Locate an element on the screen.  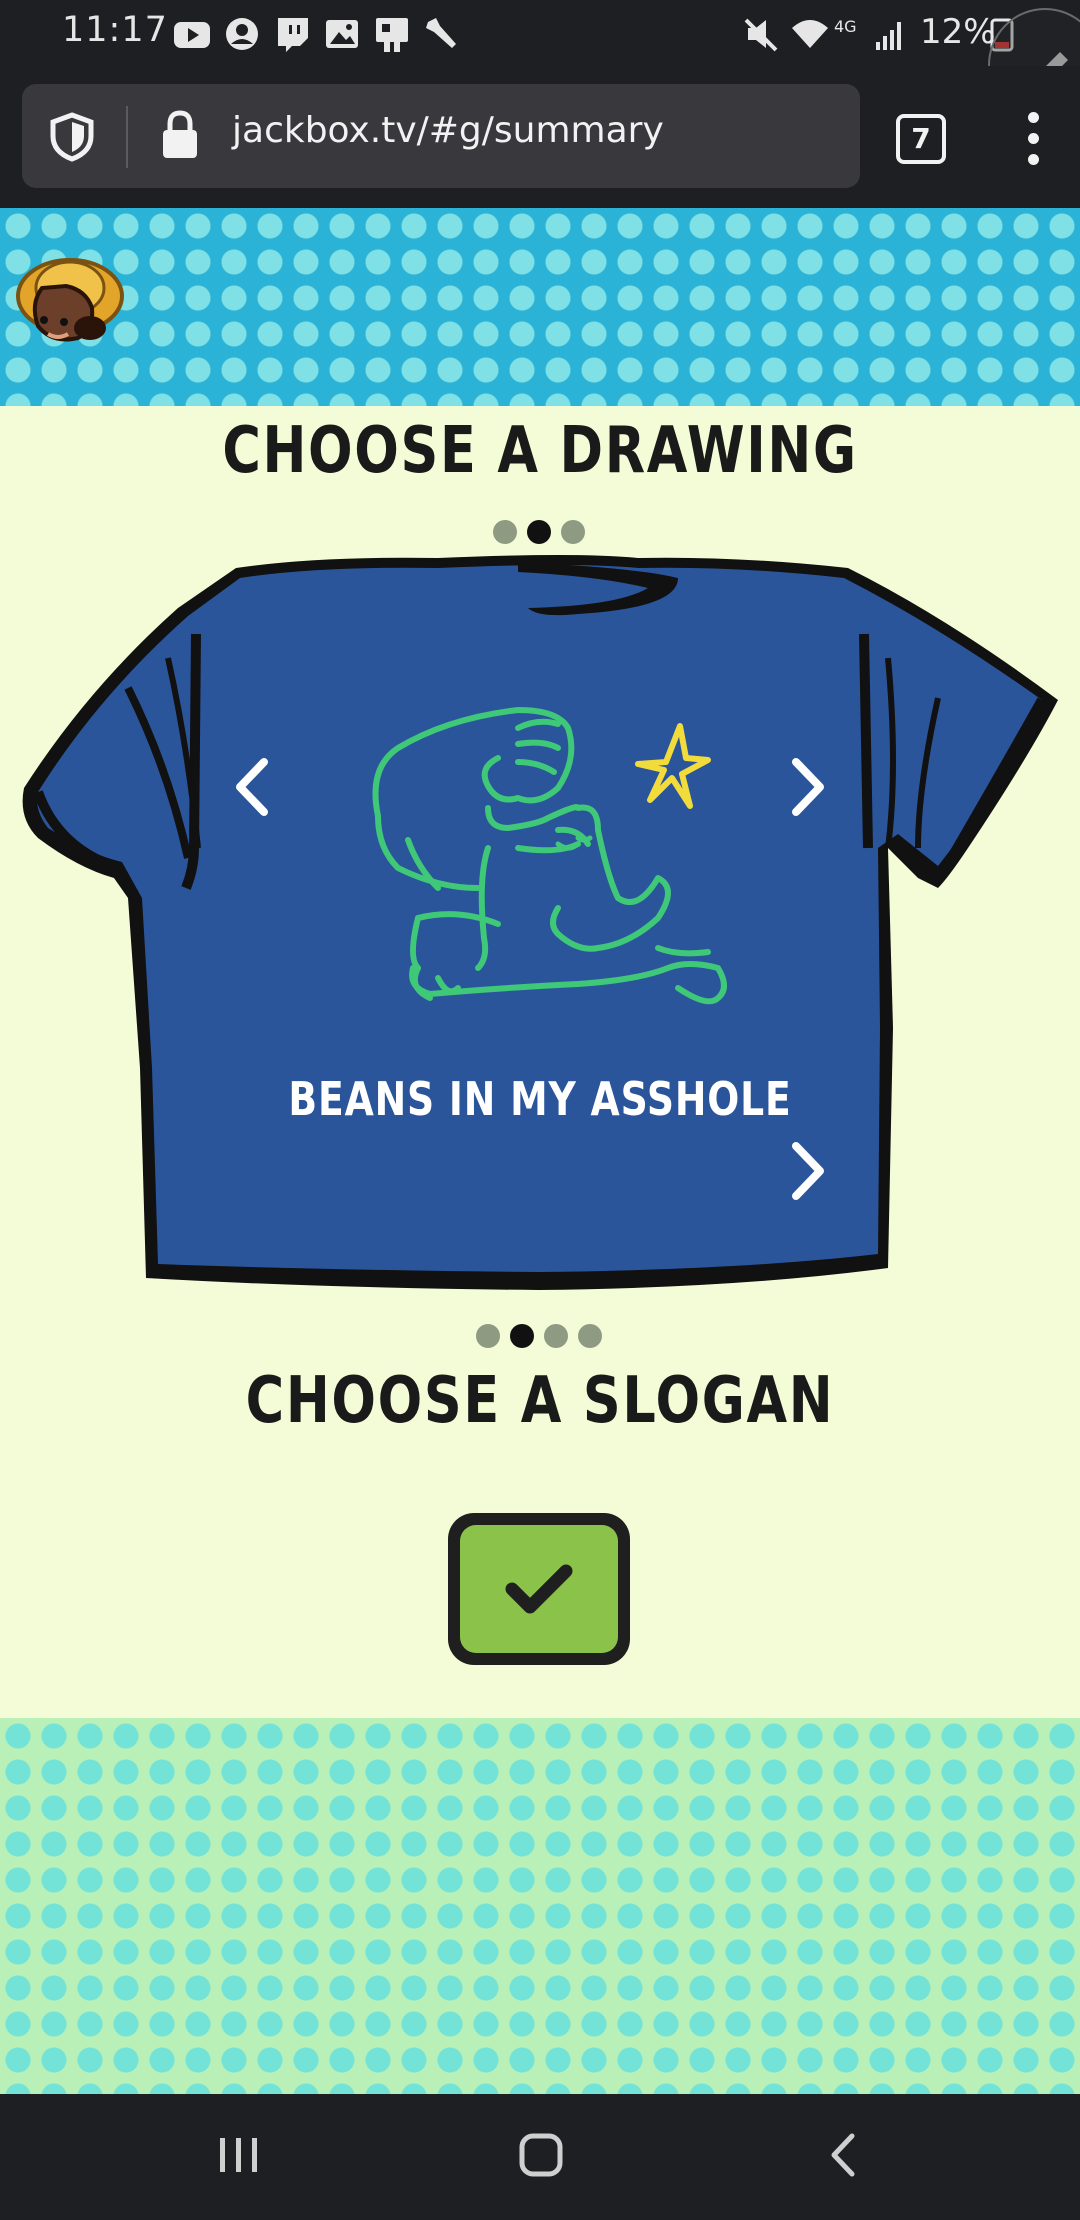
choose-drawing-heading: CHOOSE A DRAWING is located at coordinates (540, 451).